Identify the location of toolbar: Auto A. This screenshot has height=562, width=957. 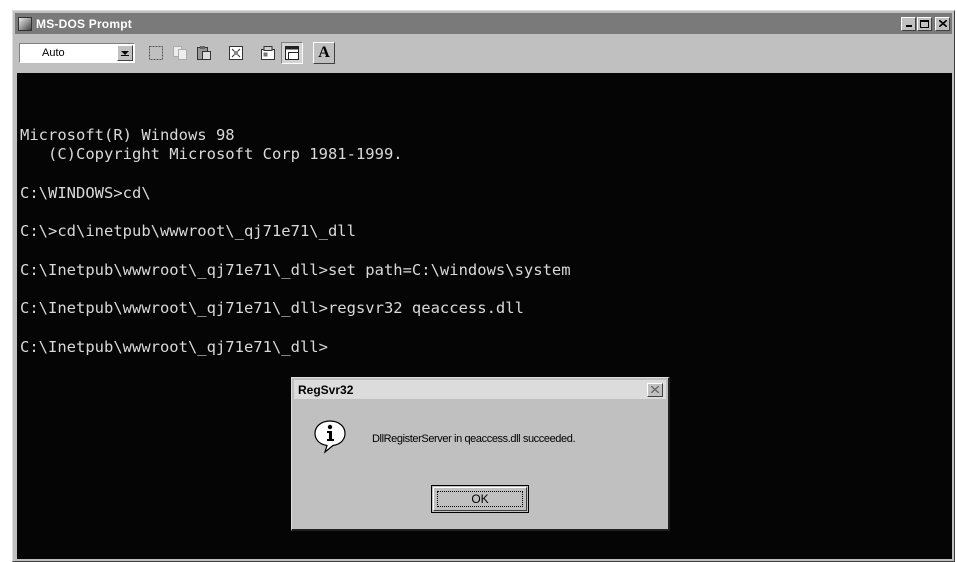
(483, 53).